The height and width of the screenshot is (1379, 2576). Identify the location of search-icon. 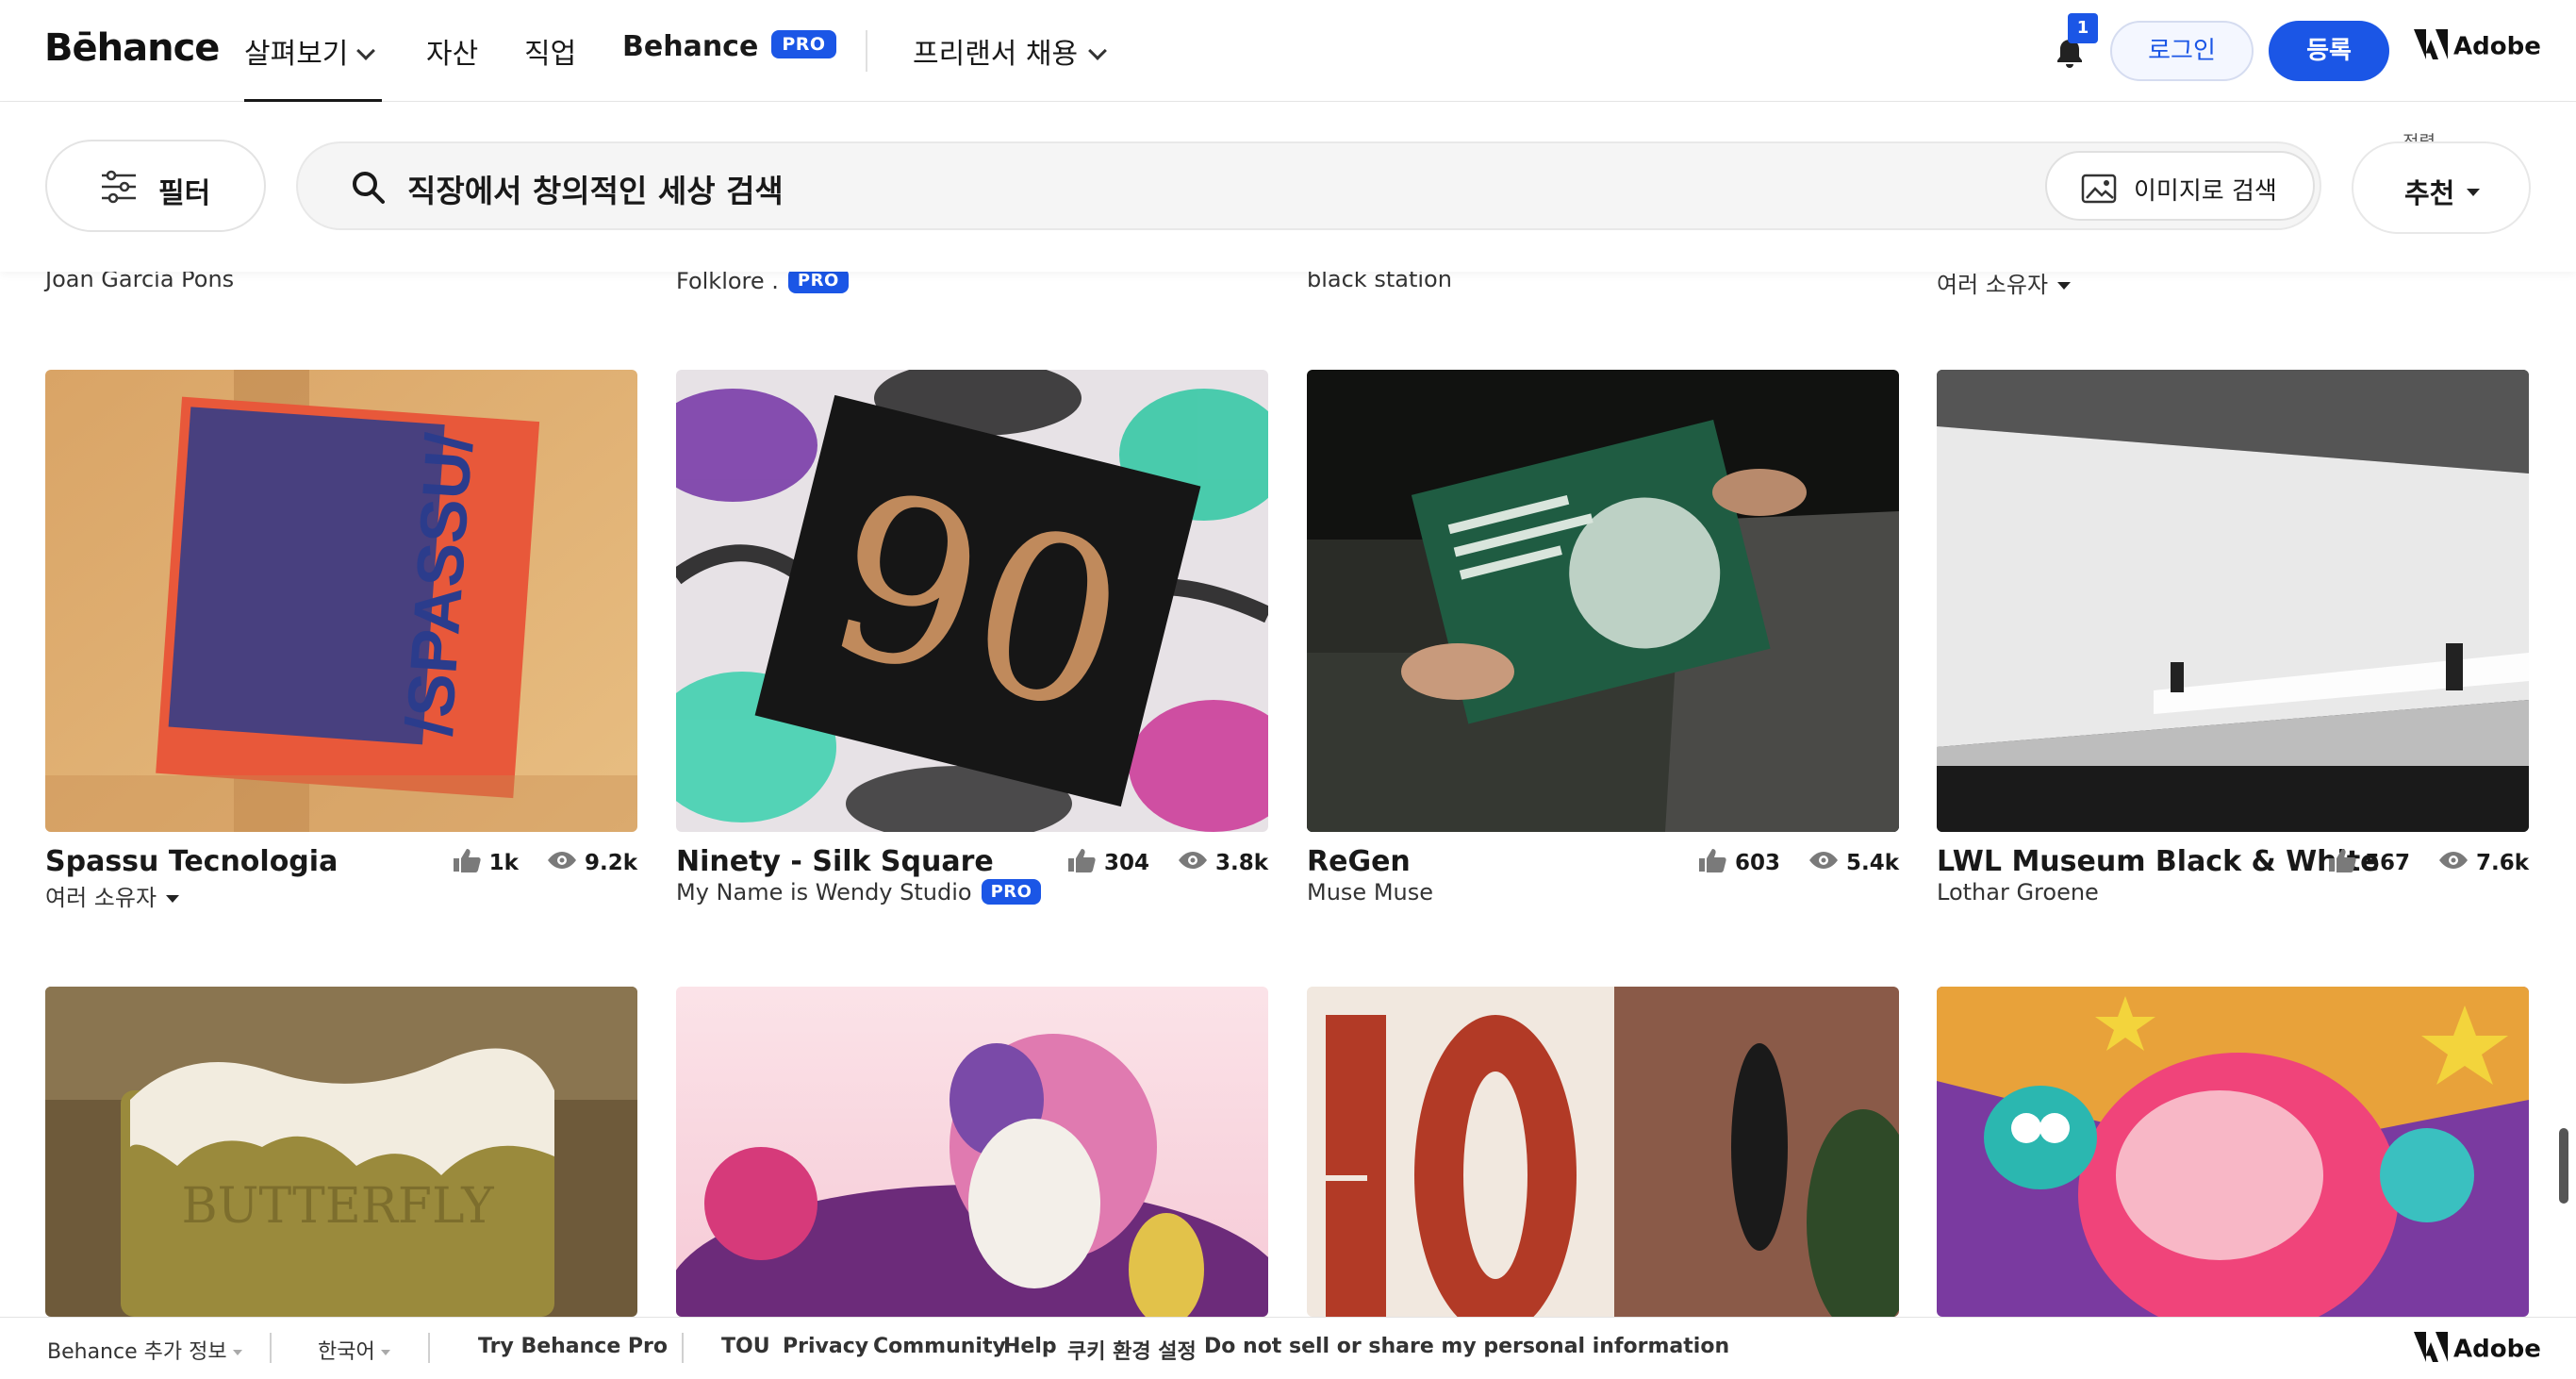
(369, 188).